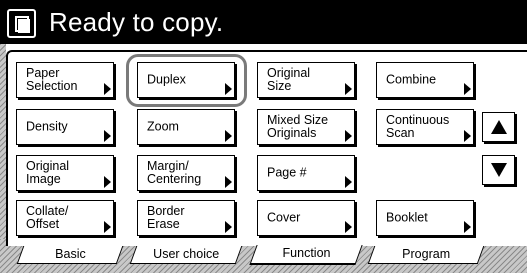 This screenshot has height=273, width=527. Describe the element at coordinates (136, 22) in the screenshot. I see `status-message: Ready to copy.` at that location.